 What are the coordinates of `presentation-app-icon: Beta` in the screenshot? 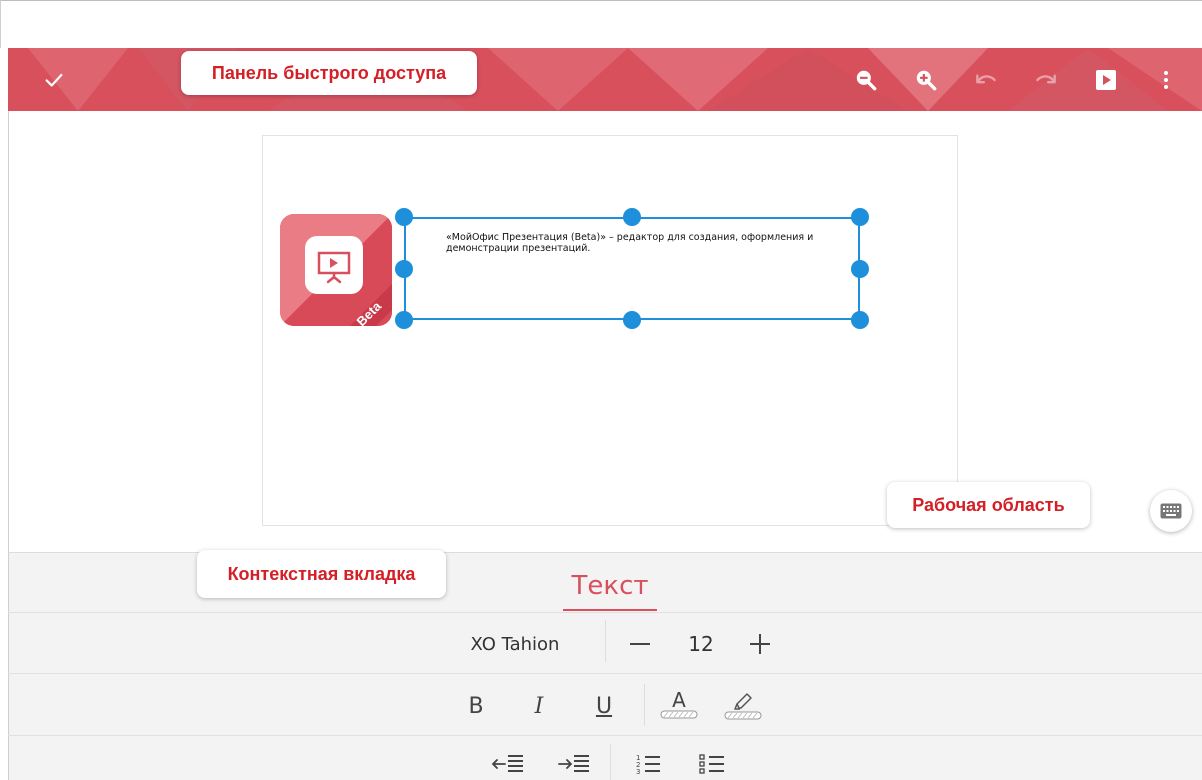 It's located at (336, 270).